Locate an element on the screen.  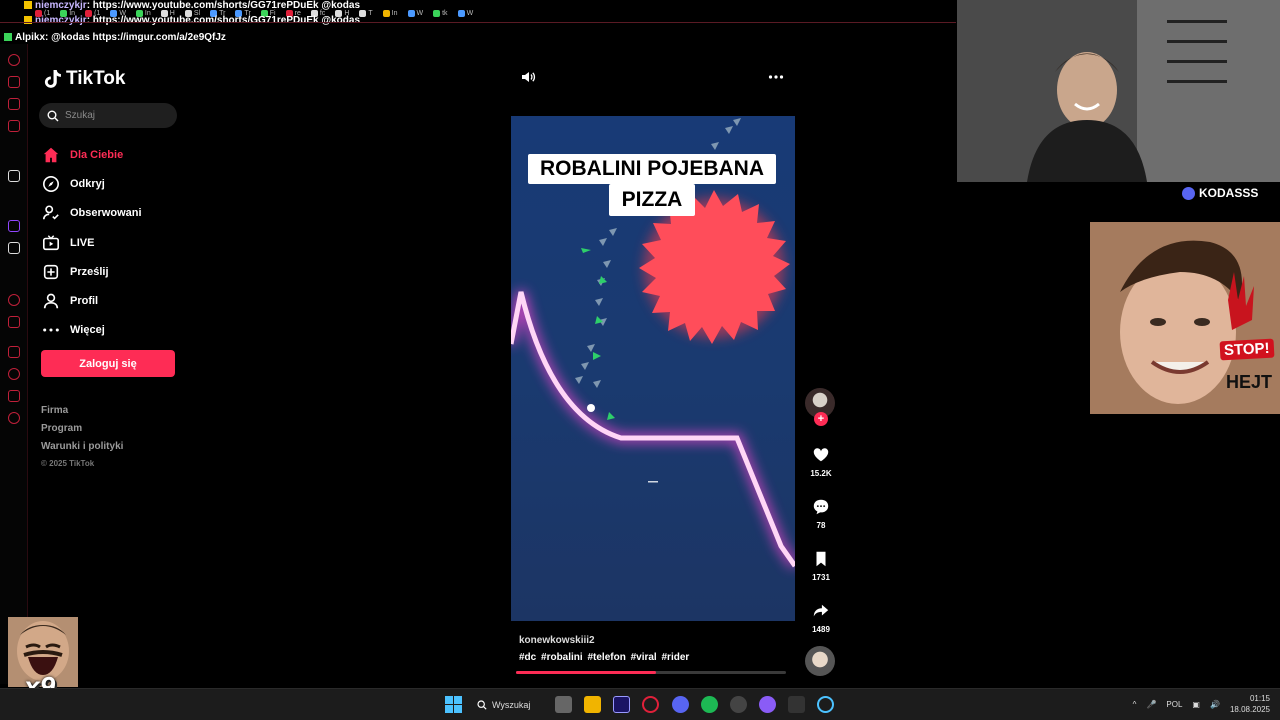
sound-avatar-button is located at coordinates (821, 661).